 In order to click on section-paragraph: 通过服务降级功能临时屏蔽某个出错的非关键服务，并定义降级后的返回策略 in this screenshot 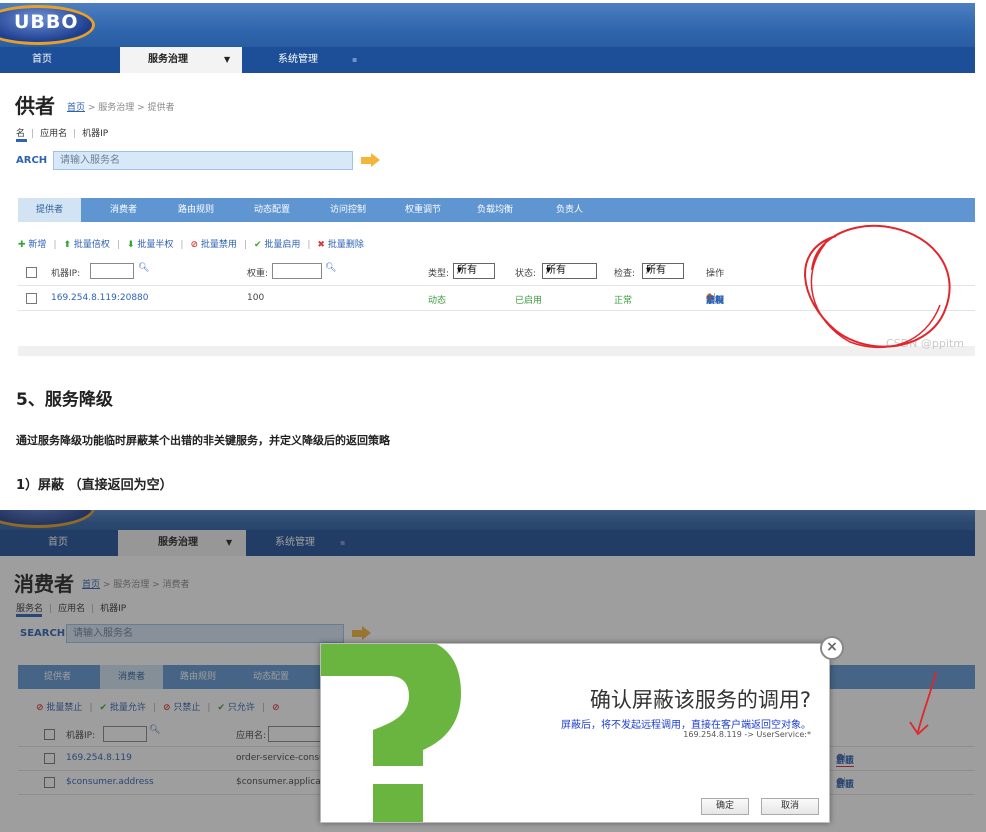, I will do `click(203, 440)`.